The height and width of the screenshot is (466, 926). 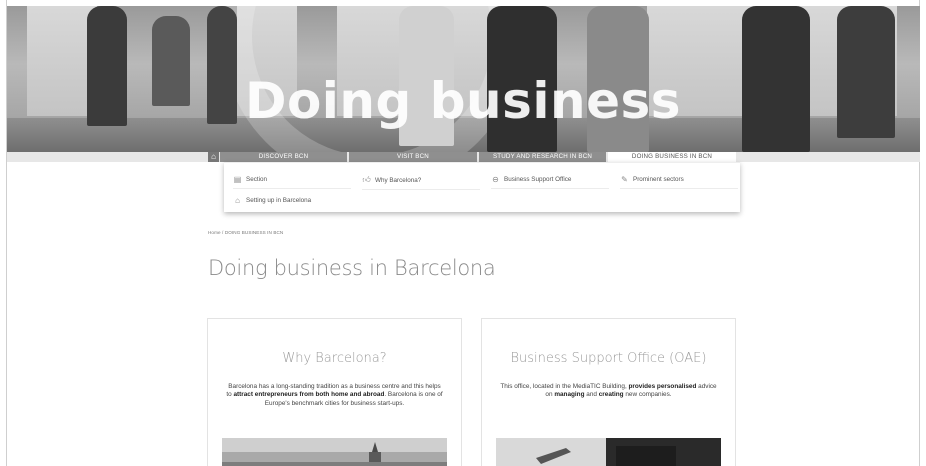 I want to click on dropdown-item-label: Setting up in Barcelona, so click(x=279, y=200).